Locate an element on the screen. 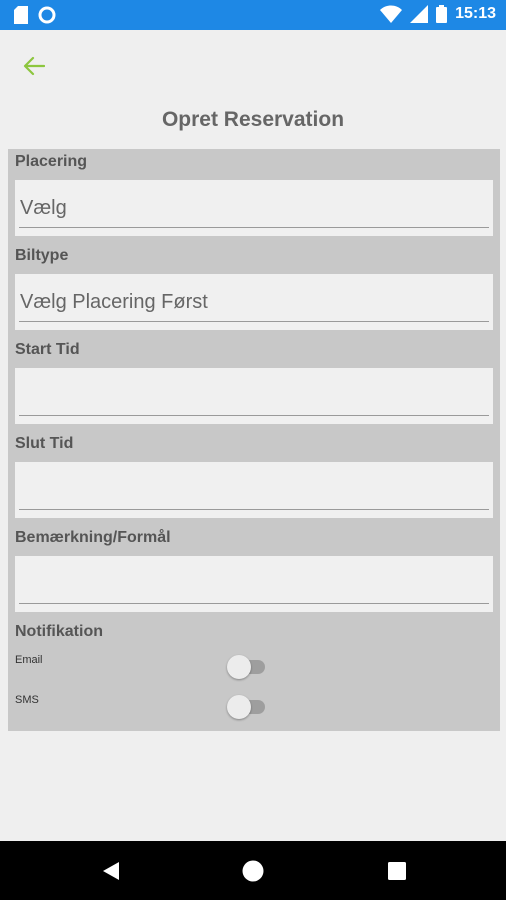 This screenshot has width=506, height=900. bemaerkning-underline is located at coordinates (254, 603).